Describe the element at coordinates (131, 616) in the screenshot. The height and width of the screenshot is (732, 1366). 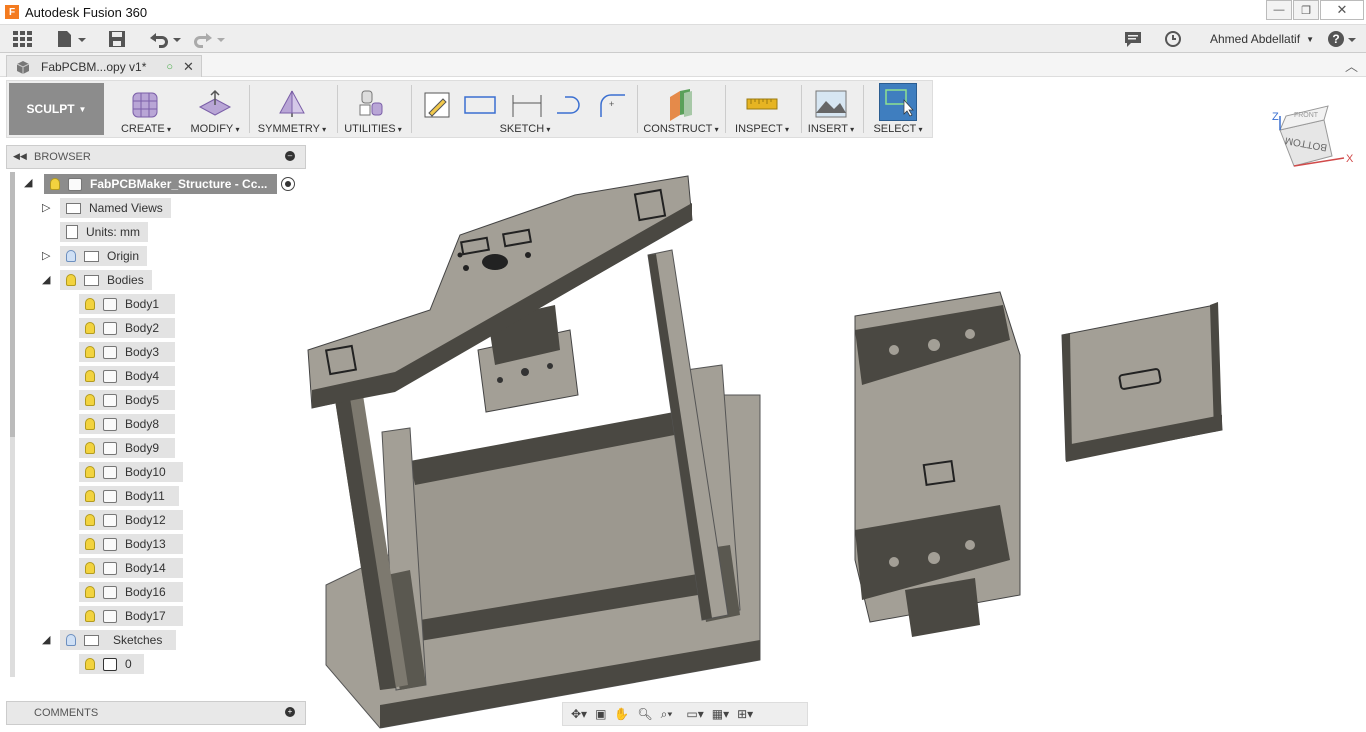
I see `tree-body-item: Body17` at that location.